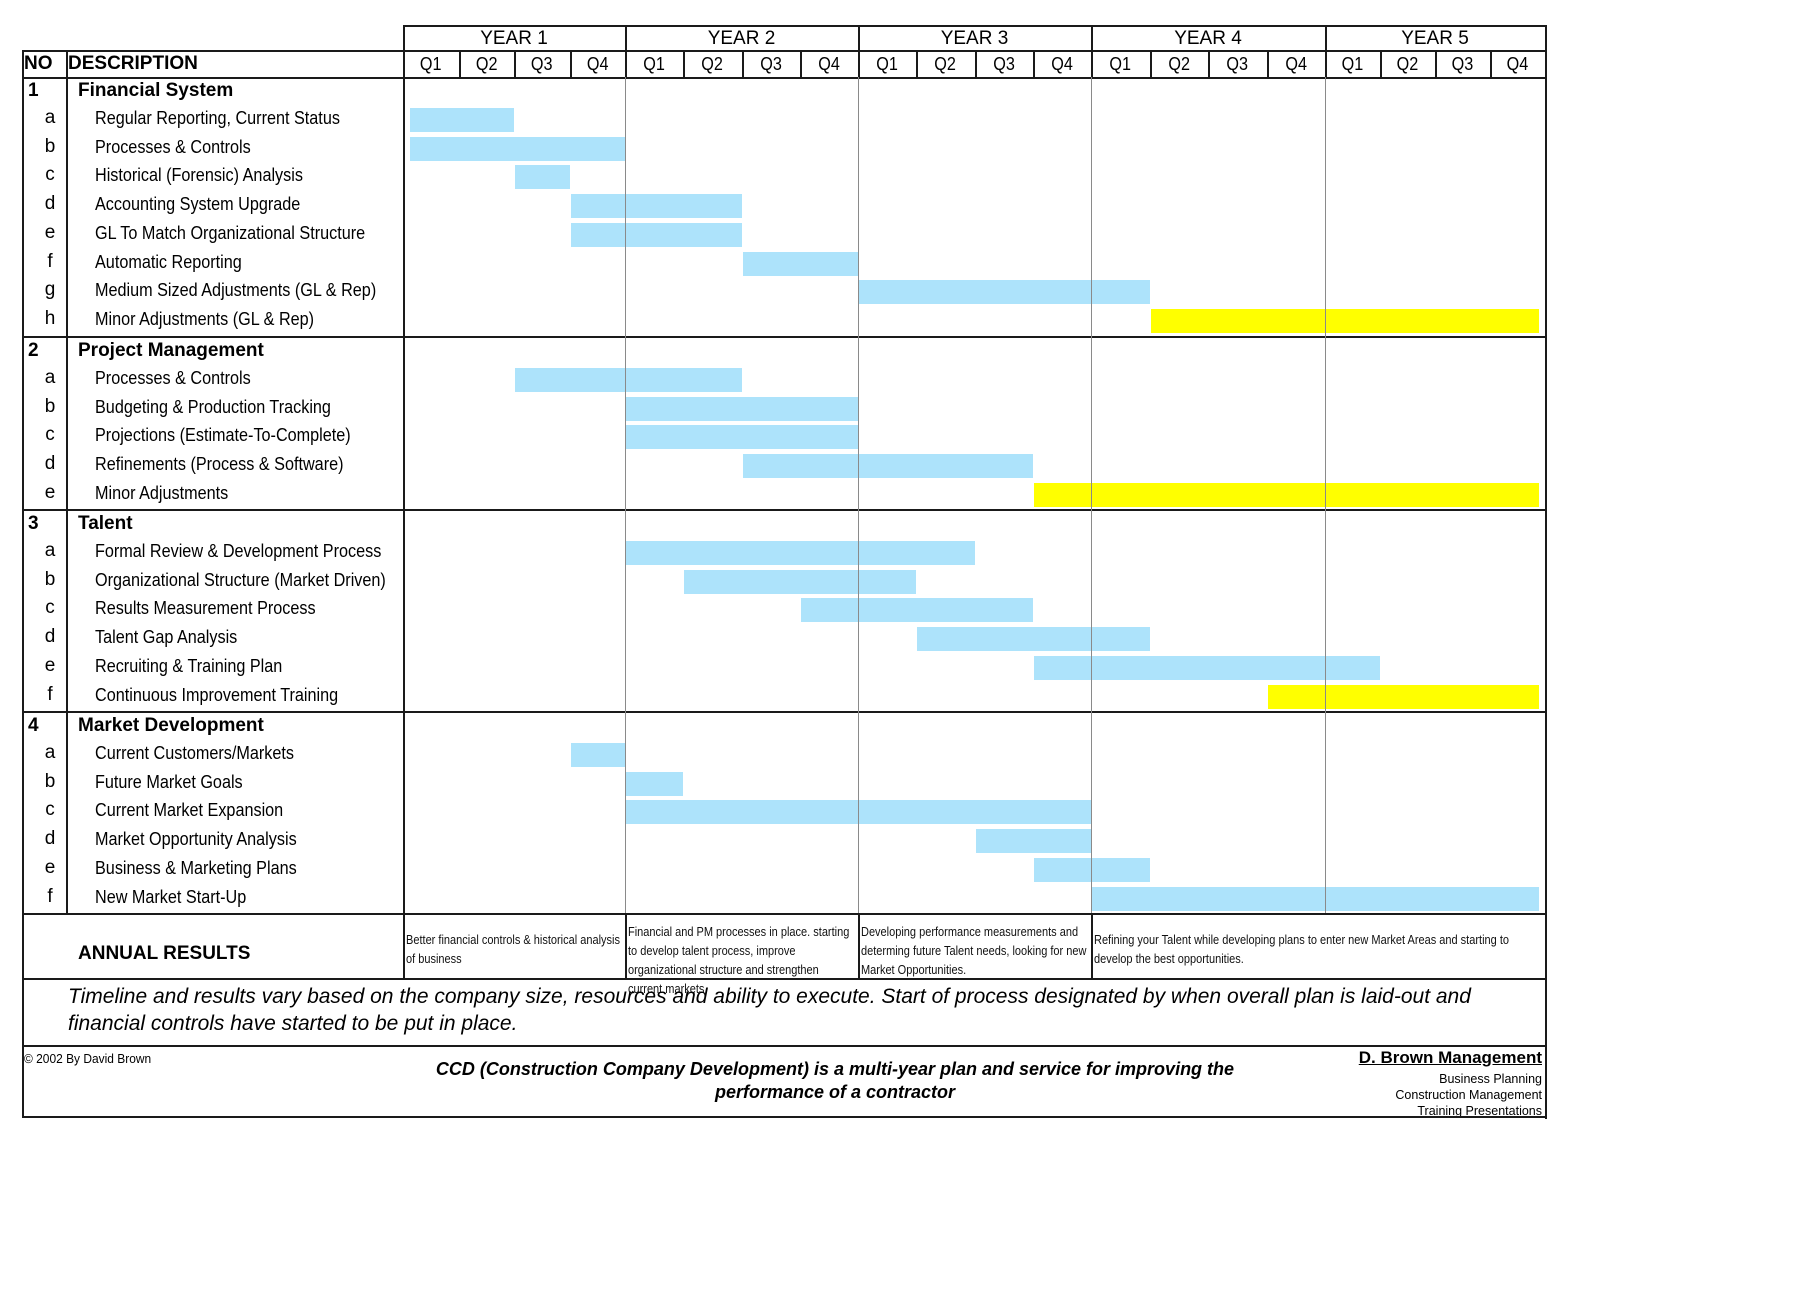  I want to click on section-divider, so click(784, 510).